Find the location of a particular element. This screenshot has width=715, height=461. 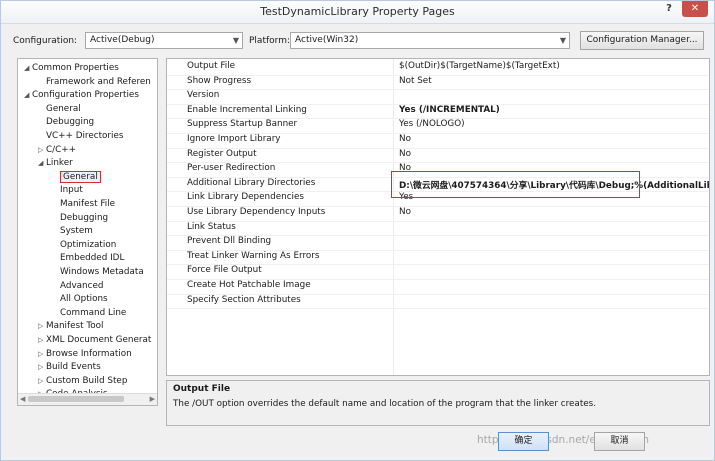

tree-item: Embedded IDL is located at coordinates (88, 258).